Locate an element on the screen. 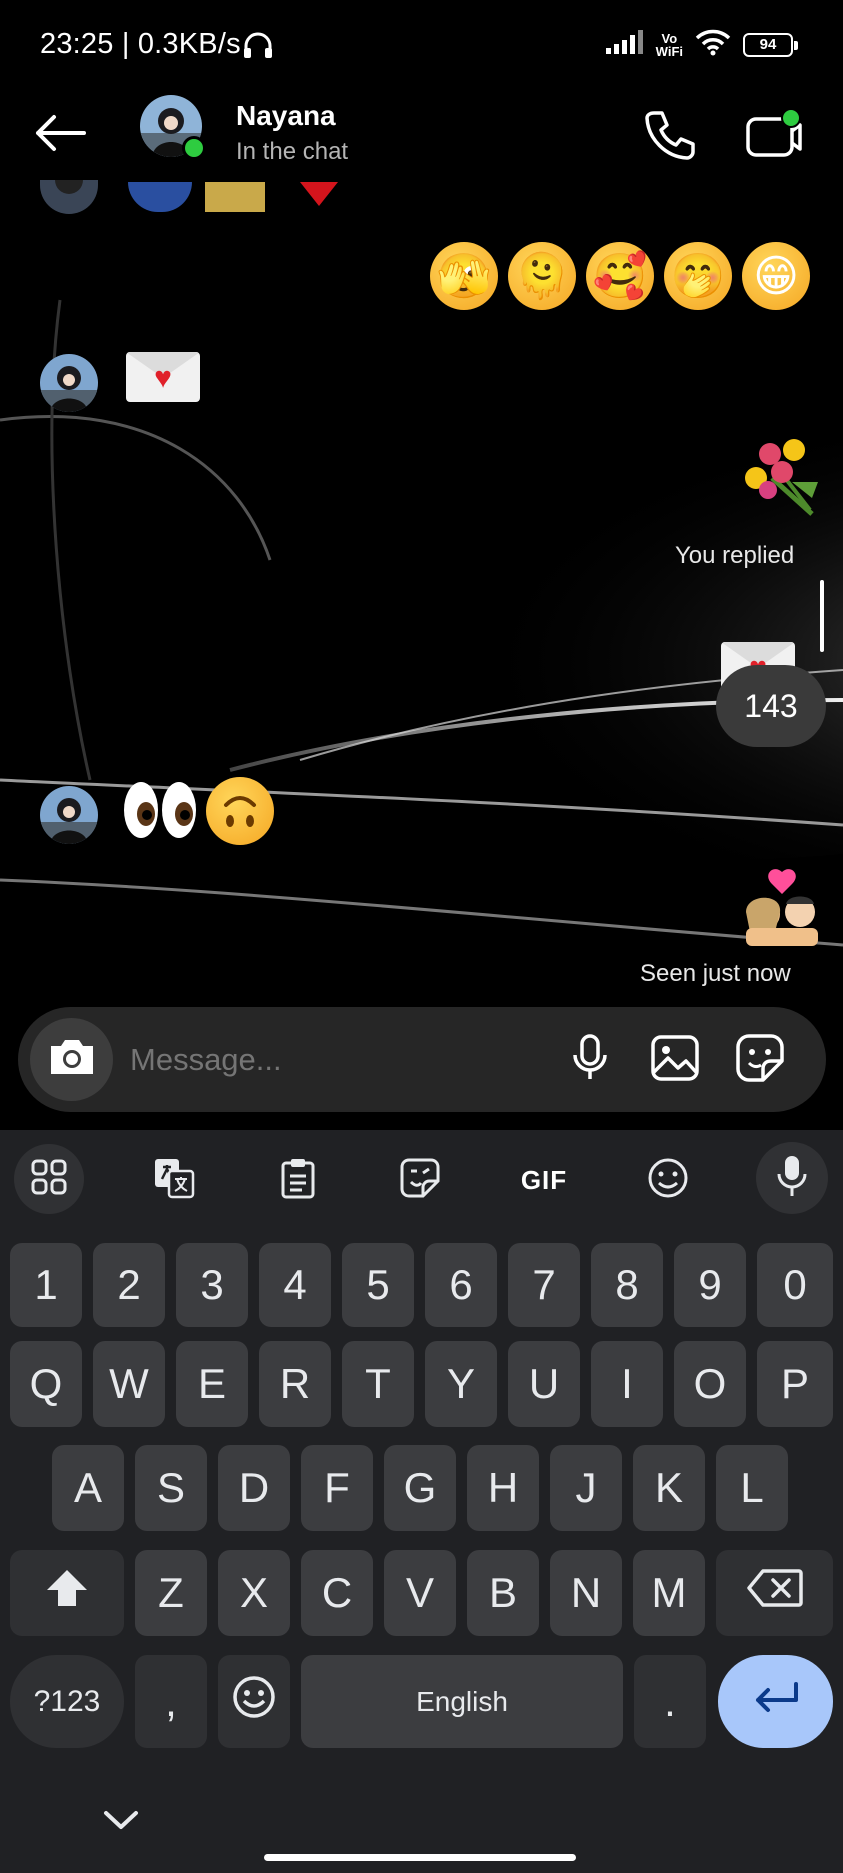  key-9: 9 is located at coordinates (710, 1285).